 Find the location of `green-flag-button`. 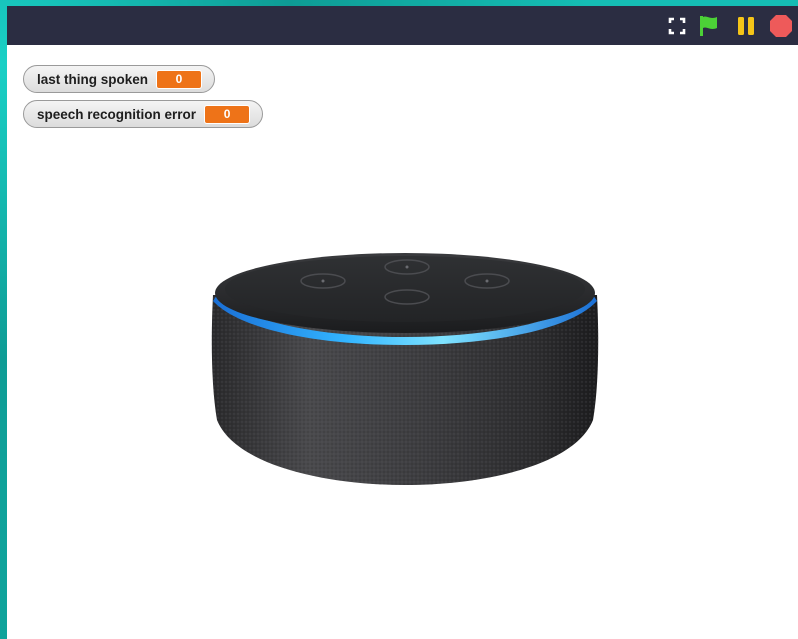

green-flag-button is located at coordinates (709, 26).